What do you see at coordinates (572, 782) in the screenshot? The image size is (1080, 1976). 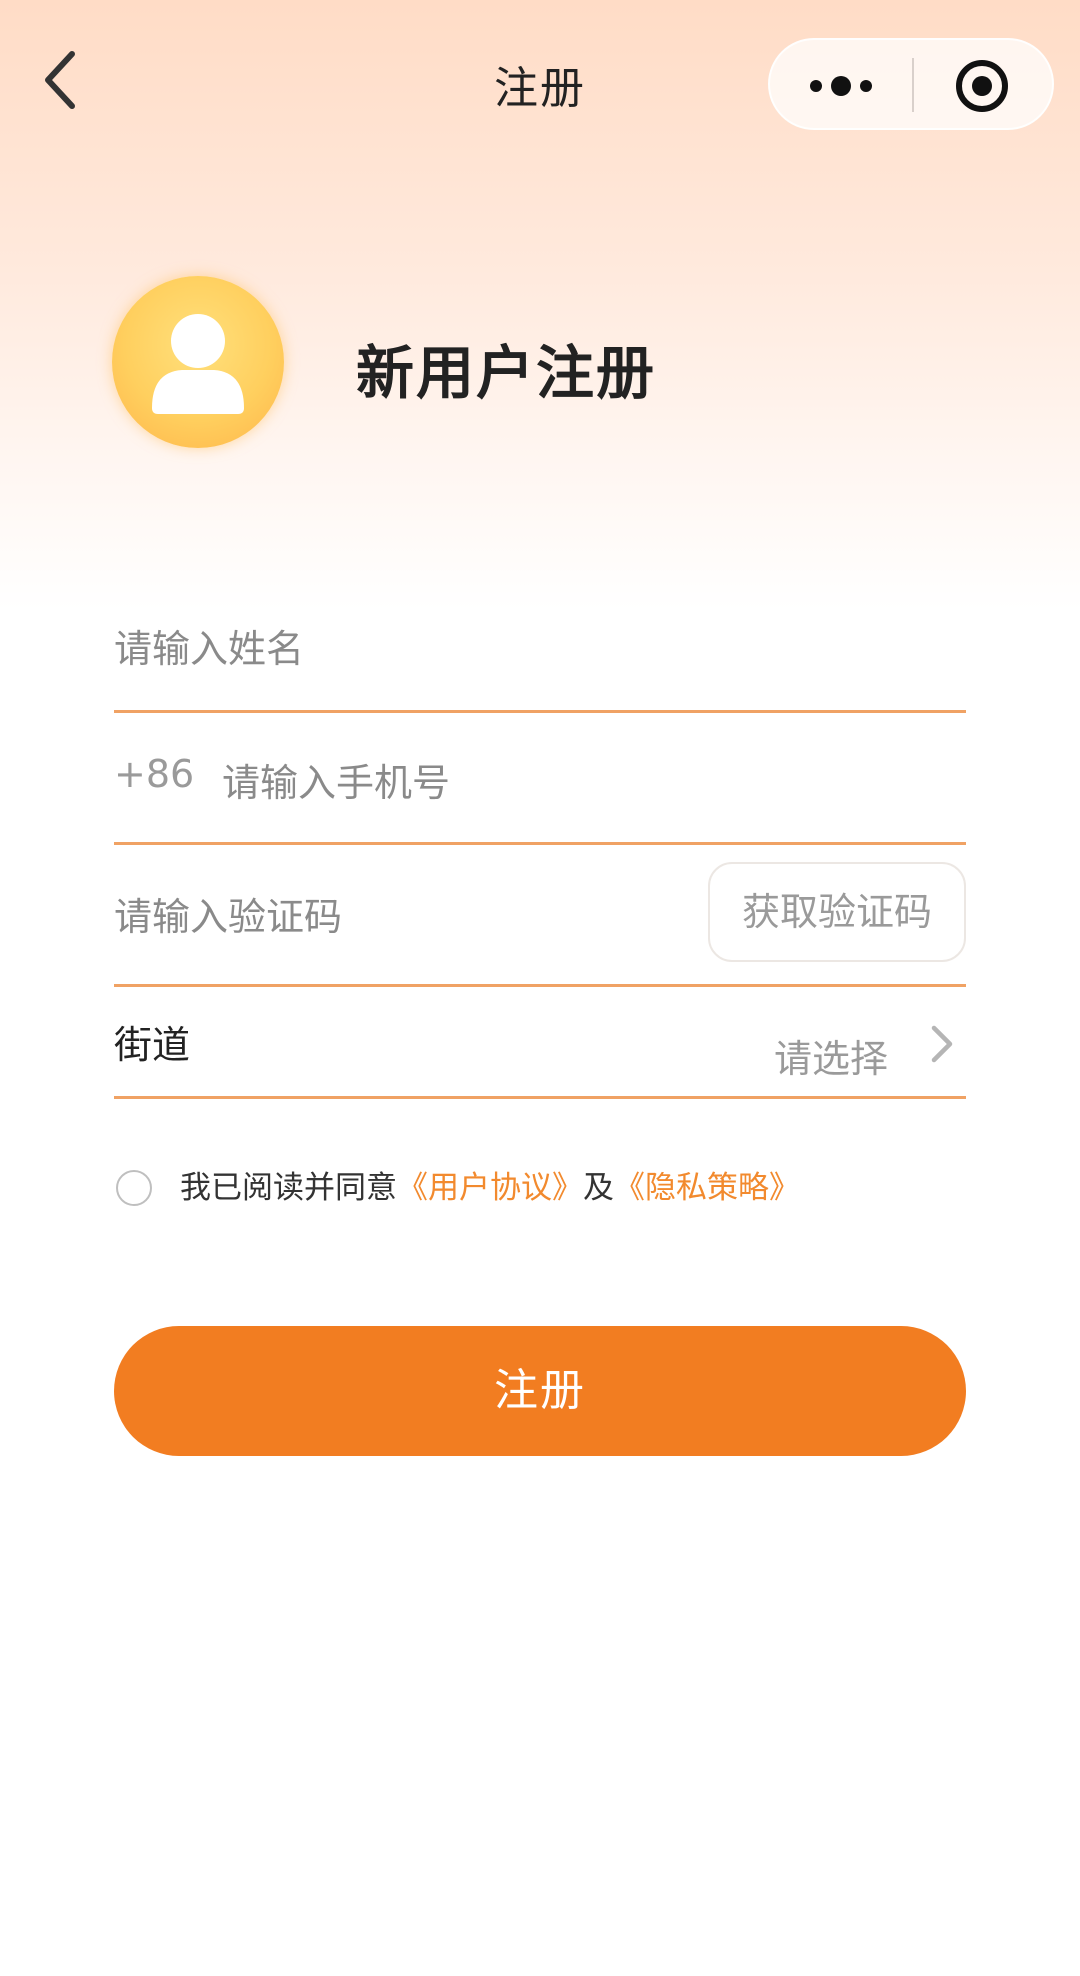 I see `phone-input: 请输入手机号` at bounding box center [572, 782].